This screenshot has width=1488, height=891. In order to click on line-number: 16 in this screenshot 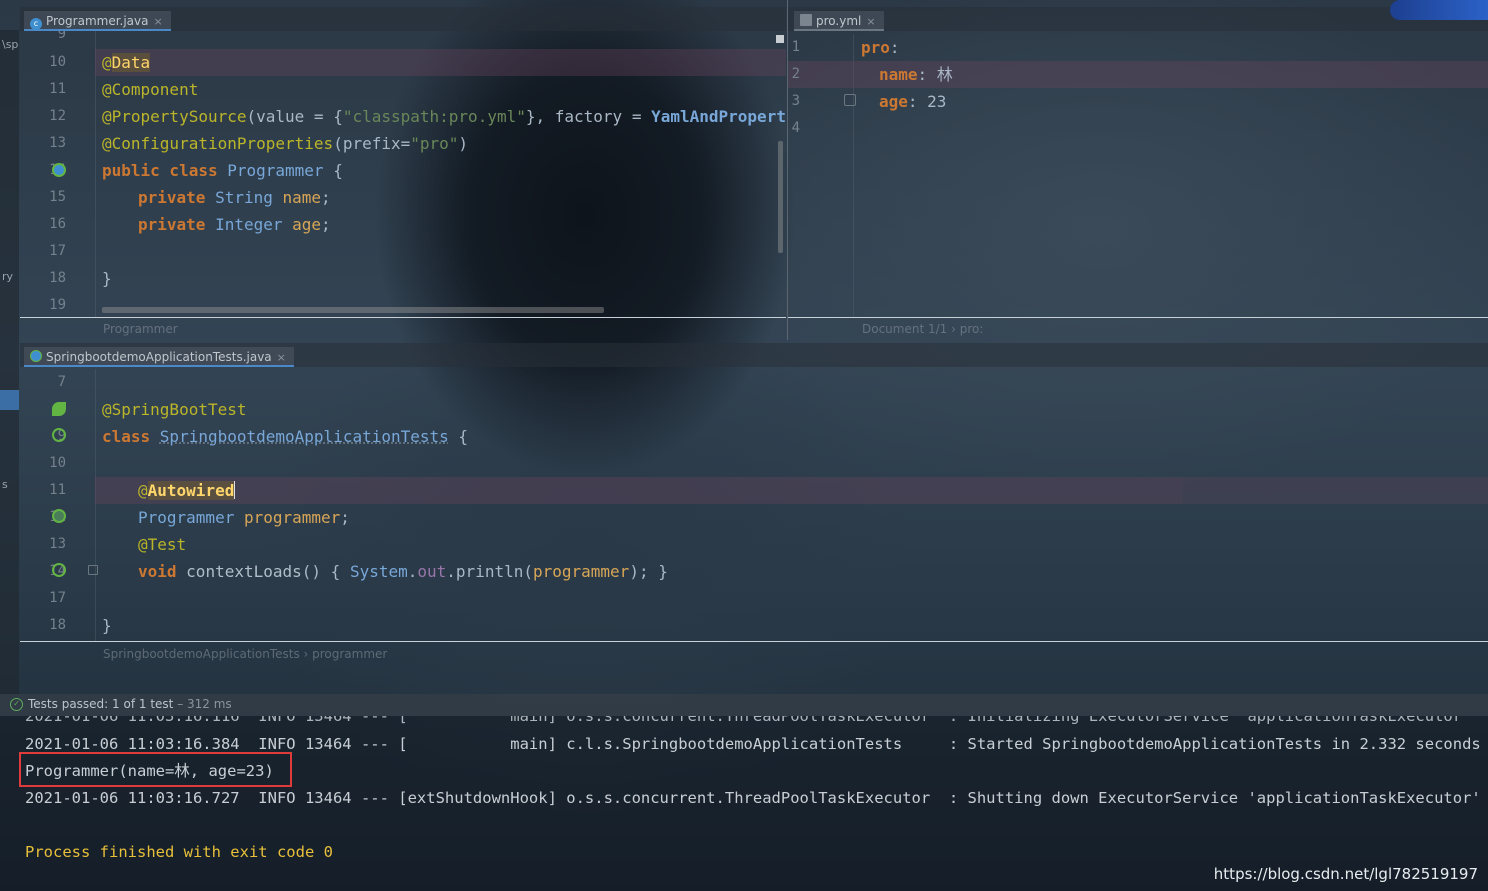, I will do `click(57, 224)`.